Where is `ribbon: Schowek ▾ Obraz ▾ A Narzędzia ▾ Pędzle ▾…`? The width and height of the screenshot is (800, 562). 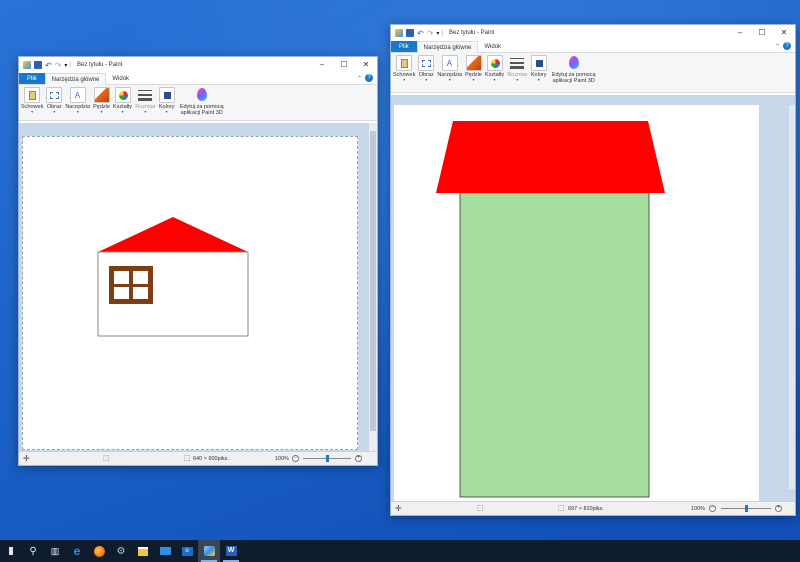
ribbon: Schowek ▾ Obraz ▾ A Narzędzia ▾ Pędzle ▾… is located at coordinates (198, 103).